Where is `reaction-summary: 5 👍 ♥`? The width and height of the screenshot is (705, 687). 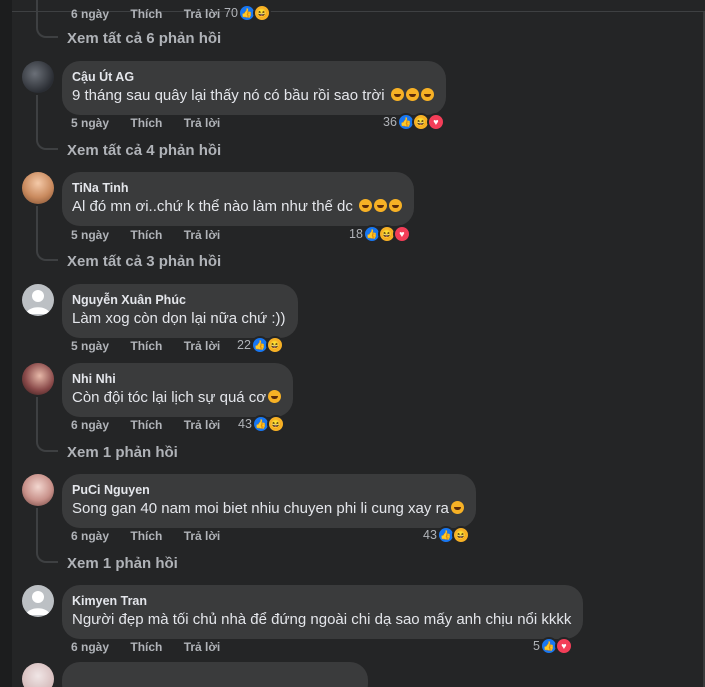 reaction-summary: 5 👍 ♥ is located at coordinates (553, 646).